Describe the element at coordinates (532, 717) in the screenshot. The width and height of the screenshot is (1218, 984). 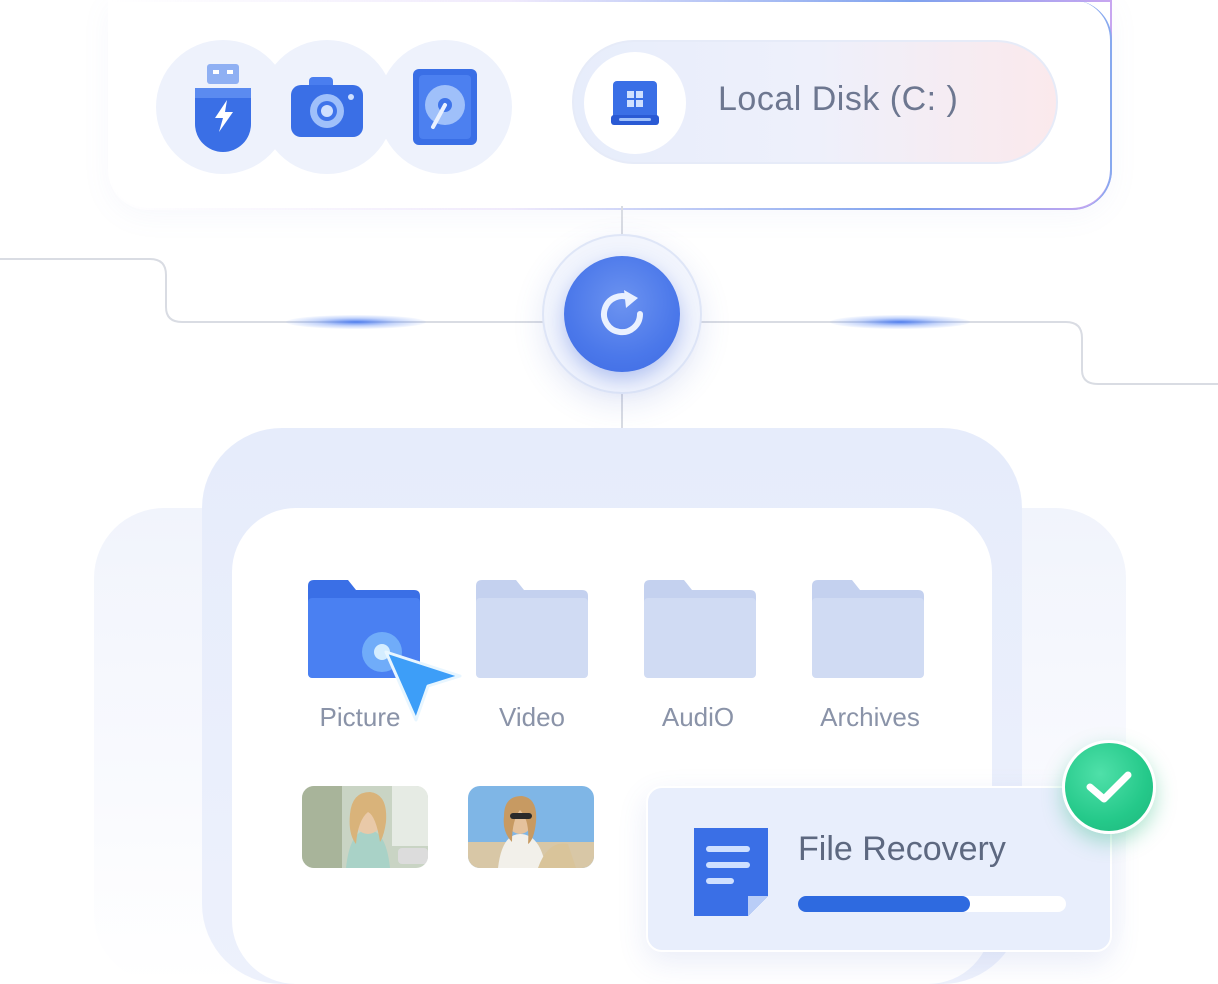
I see `folder-label-video: Video` at that location.